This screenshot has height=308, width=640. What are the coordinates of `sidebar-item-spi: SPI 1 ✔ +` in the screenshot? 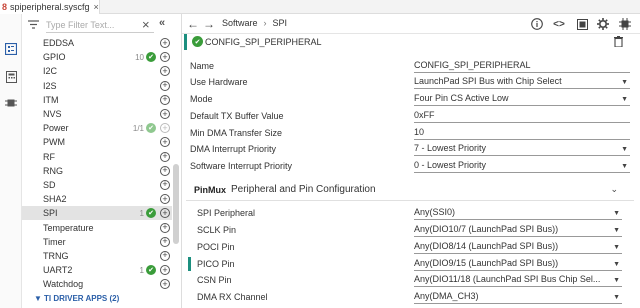 It's located at (97, 213).